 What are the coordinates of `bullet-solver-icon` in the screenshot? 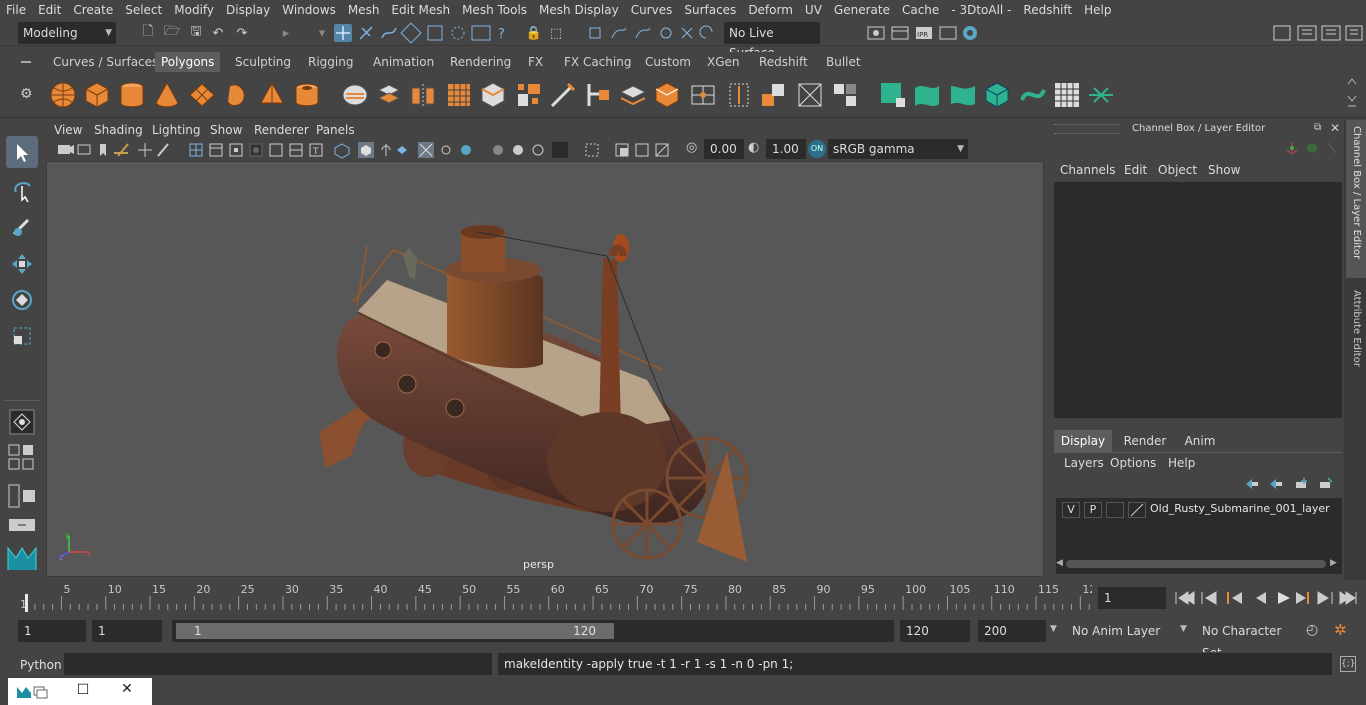 It's located at (1101, 95).